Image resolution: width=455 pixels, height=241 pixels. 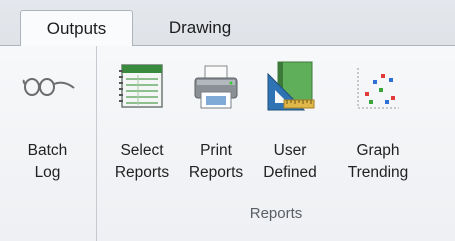 I want to click on report-sheet-icon, so click(x=142, y=88).